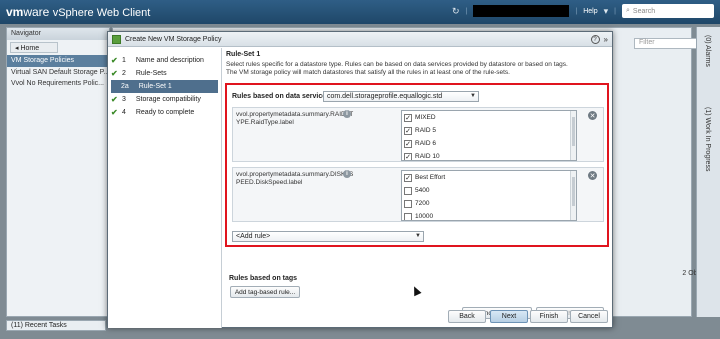 The height and width of the screenshot is (339, 720). Describe the element at coordinates (101, 13) in the screenshot. I see `app-title: vSphere Web Client` at that location.